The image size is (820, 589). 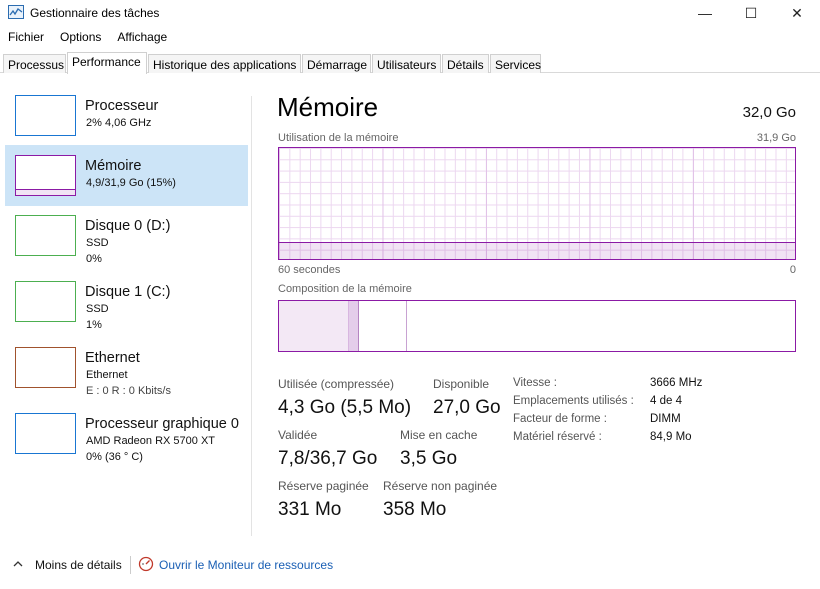 I want to click on usage-fill, so click(x=537, y=250).